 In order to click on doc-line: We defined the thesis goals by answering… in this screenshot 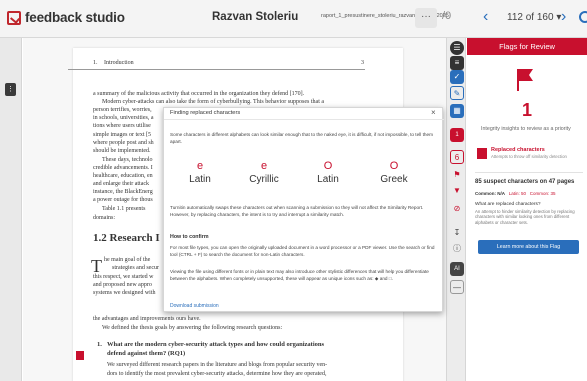, I will do `click(192, 328)`.